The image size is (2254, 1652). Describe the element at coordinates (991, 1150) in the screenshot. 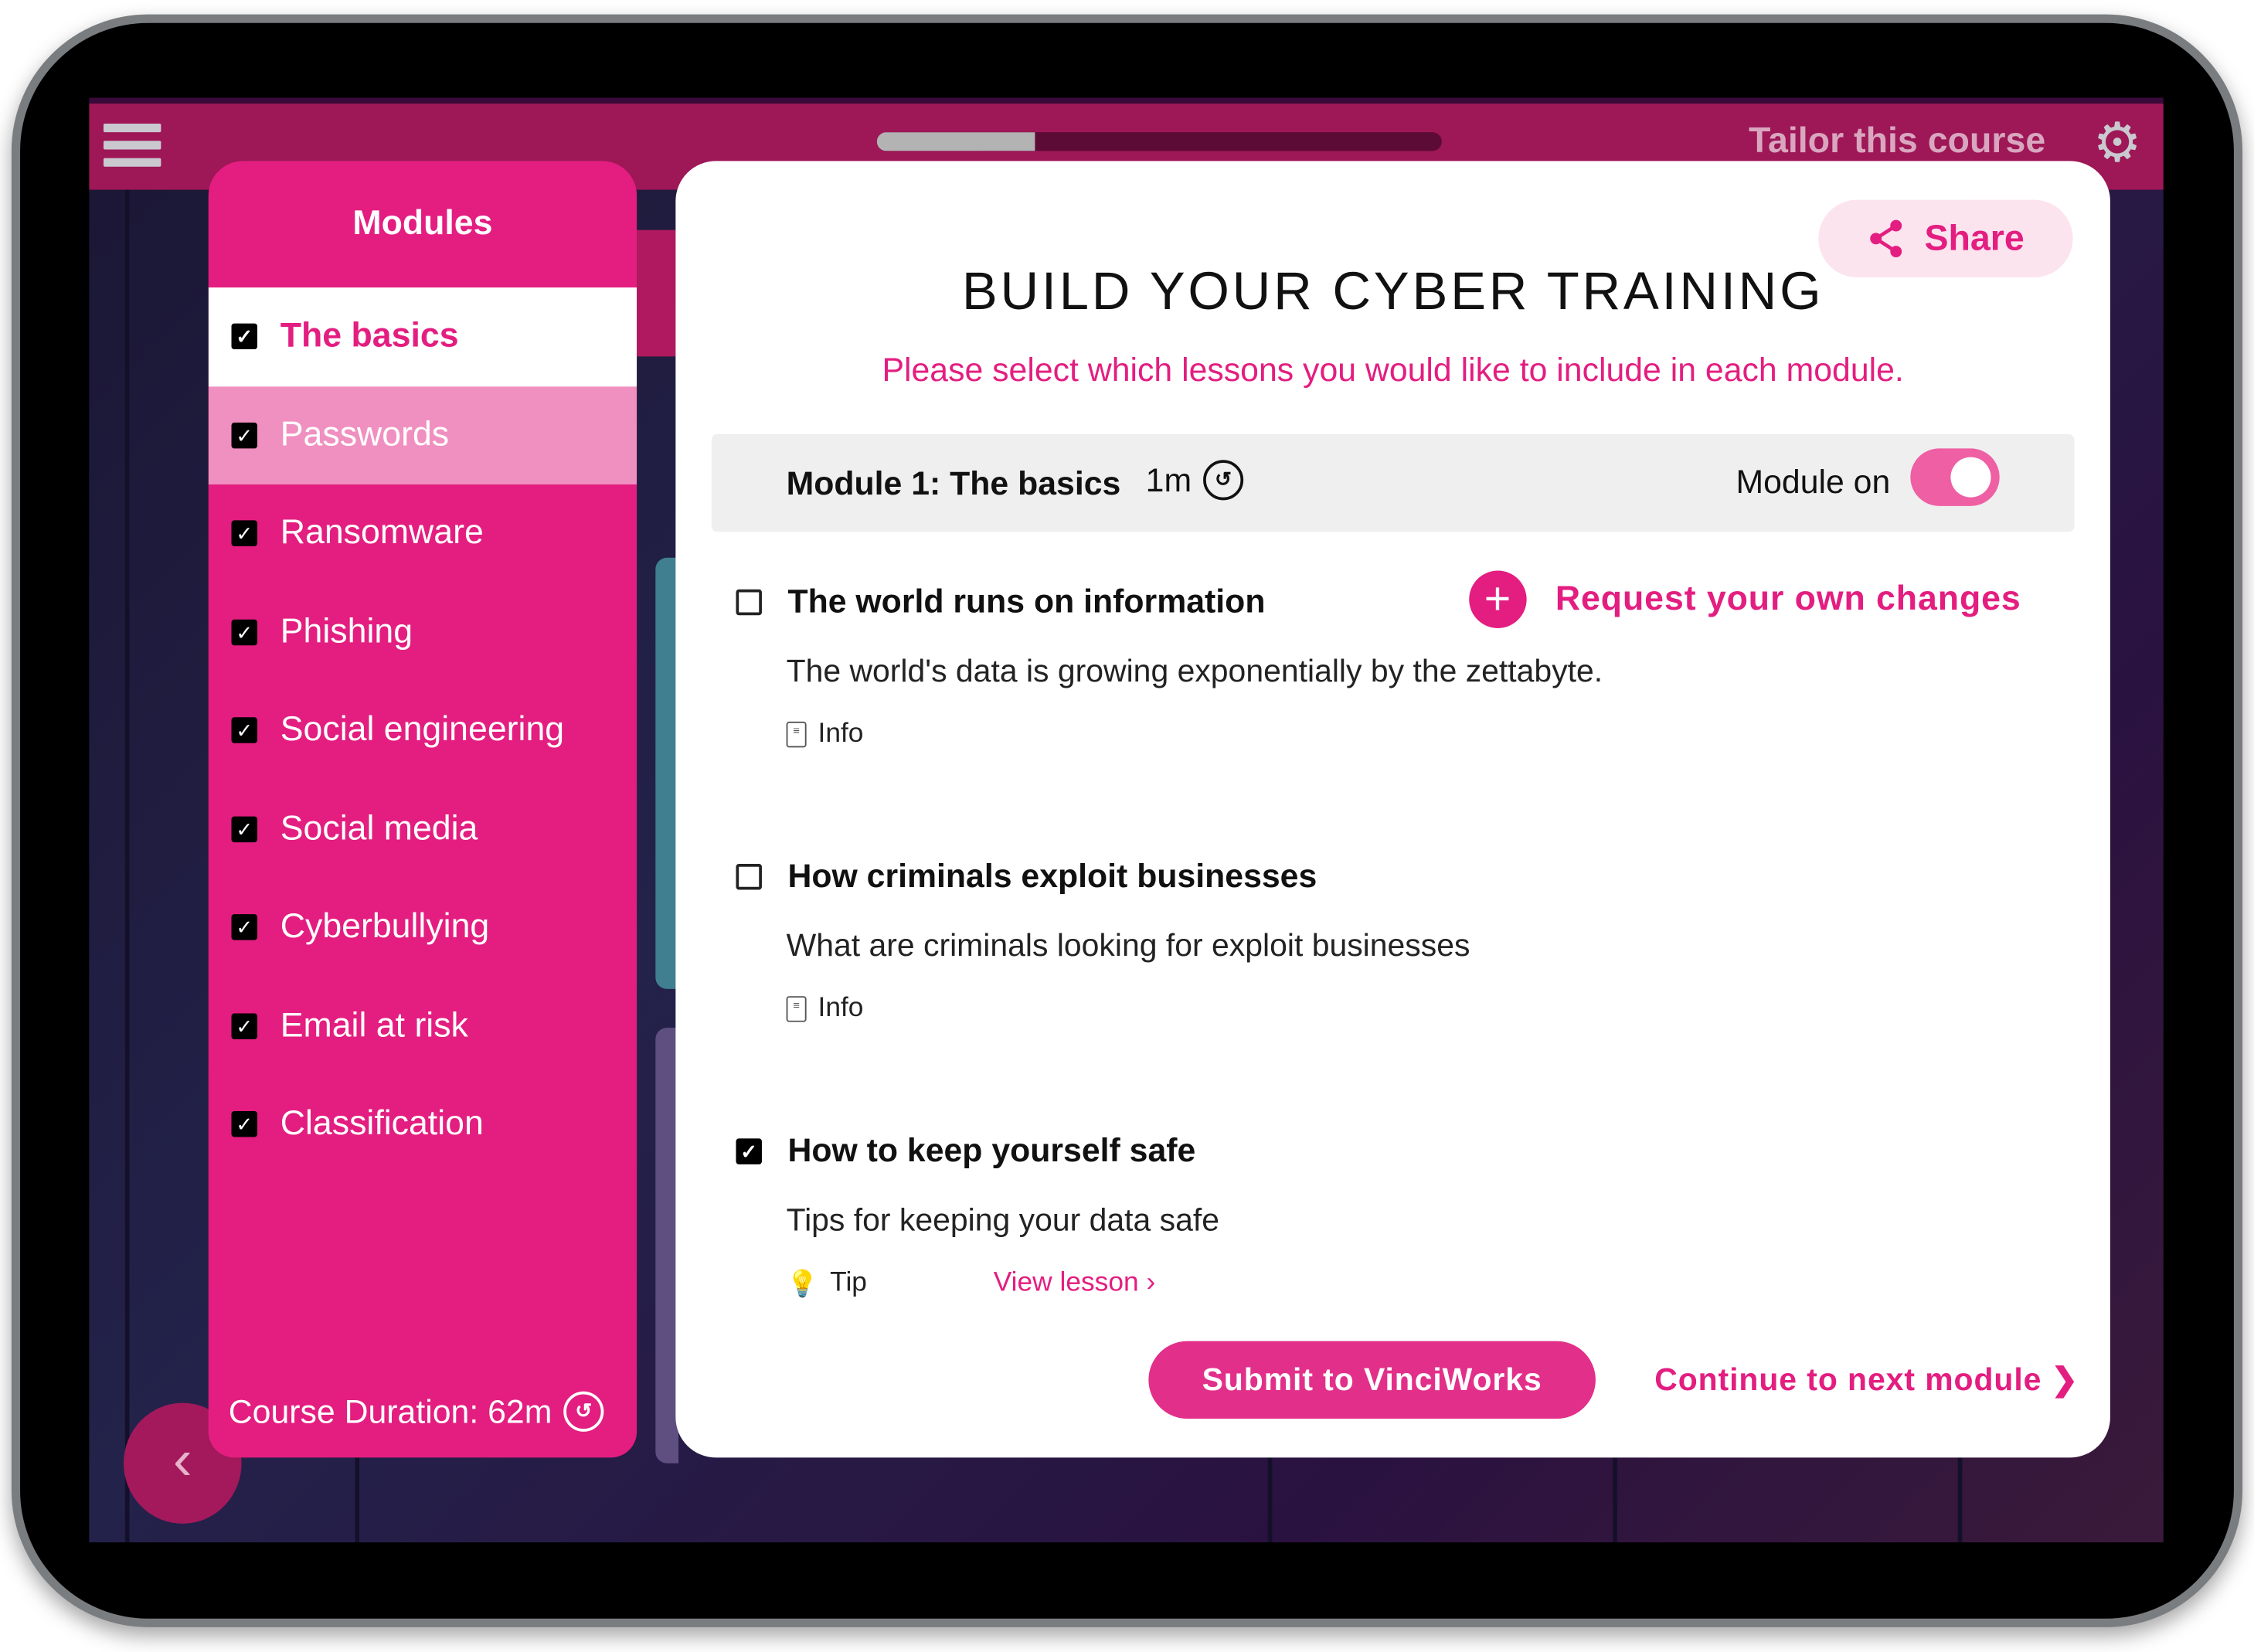

I see `lesson-title: How to keep yourself safe` at that location.